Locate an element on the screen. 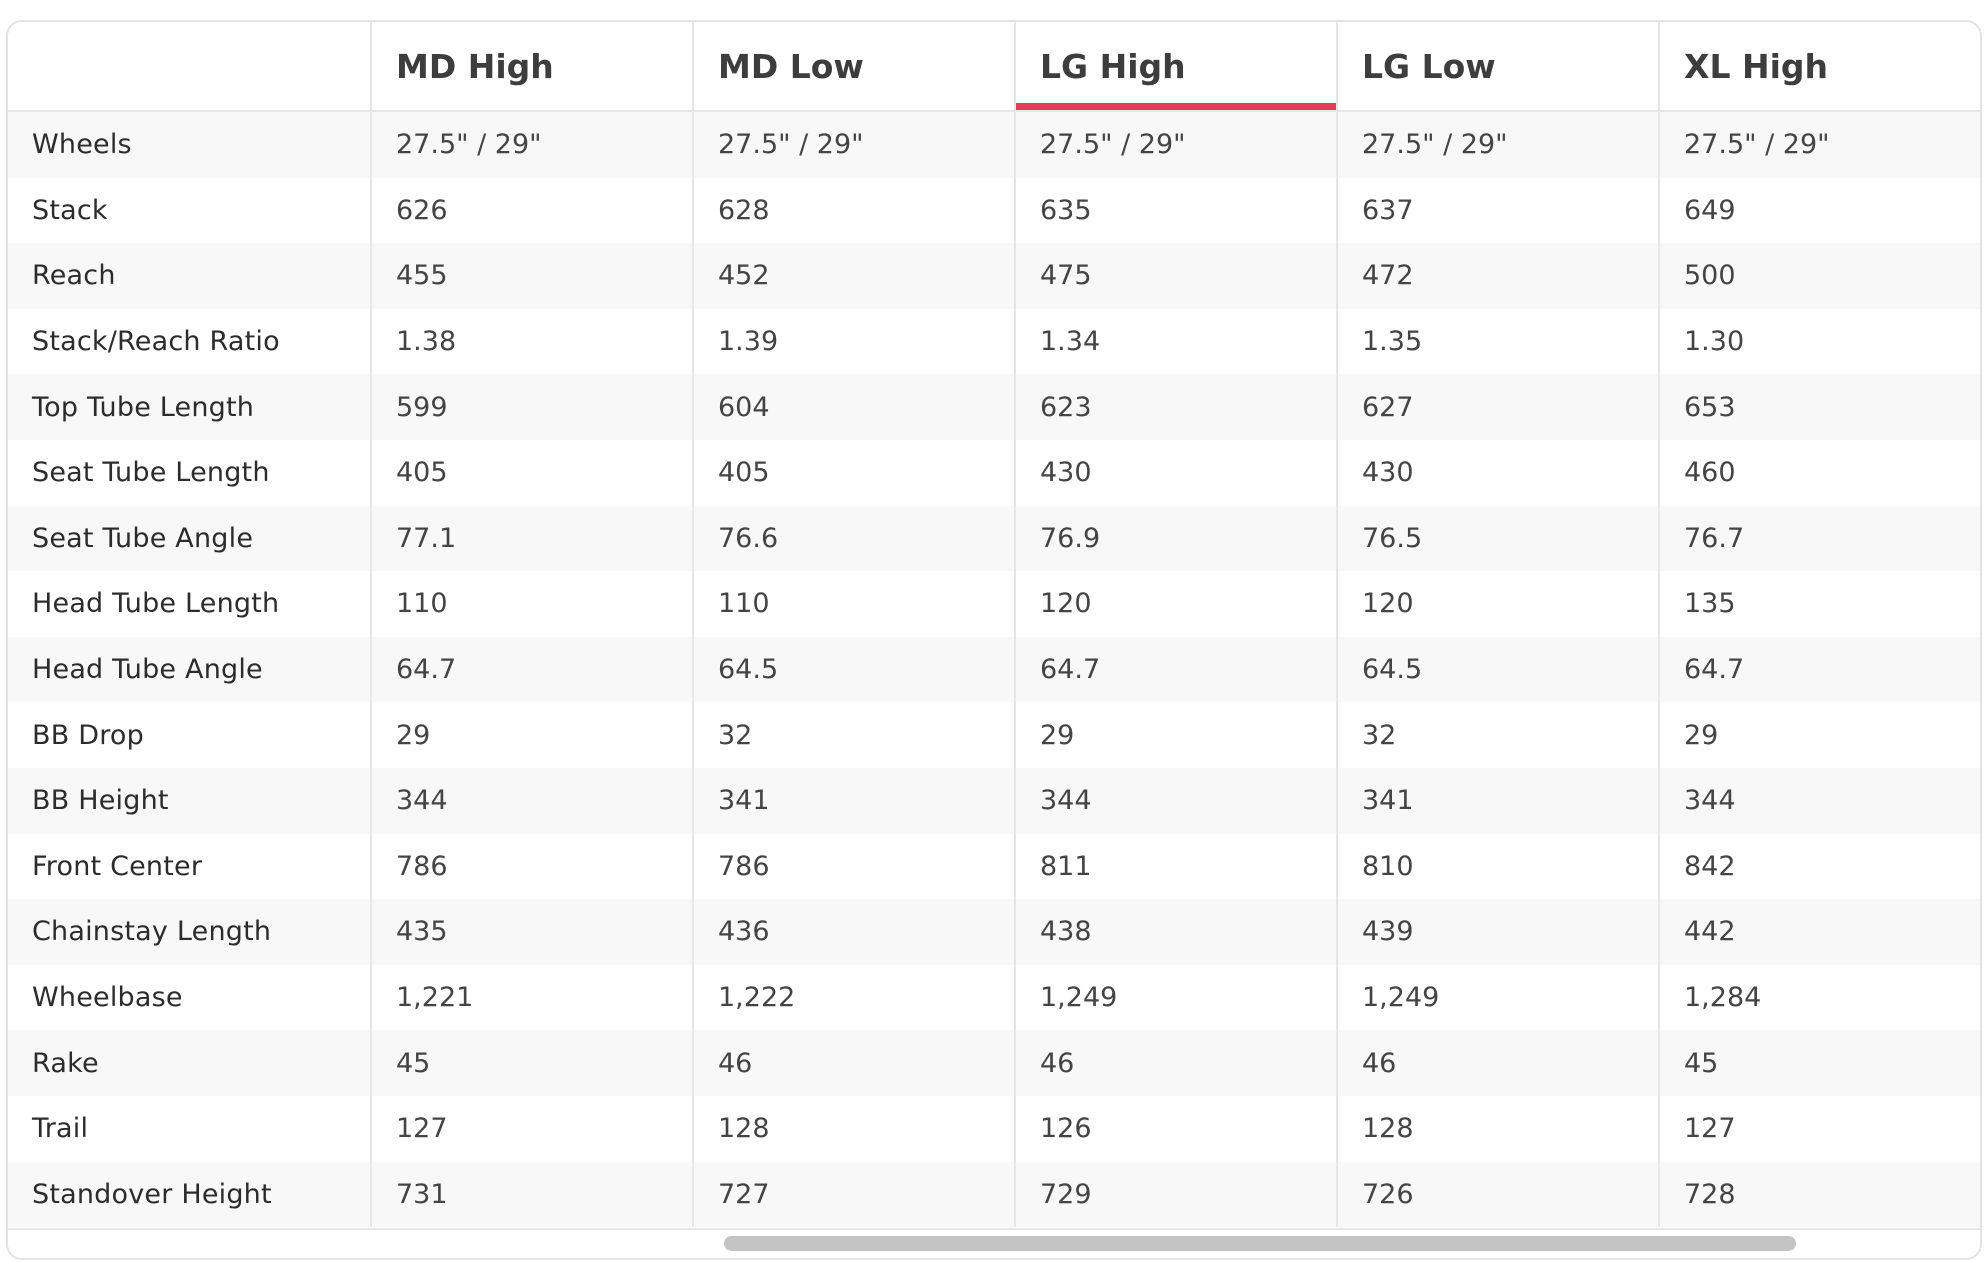 Image resolution: width=1988 pixels, height=1262 pixels. row-label: Top Tube Length is located at coordinates (143, 407).